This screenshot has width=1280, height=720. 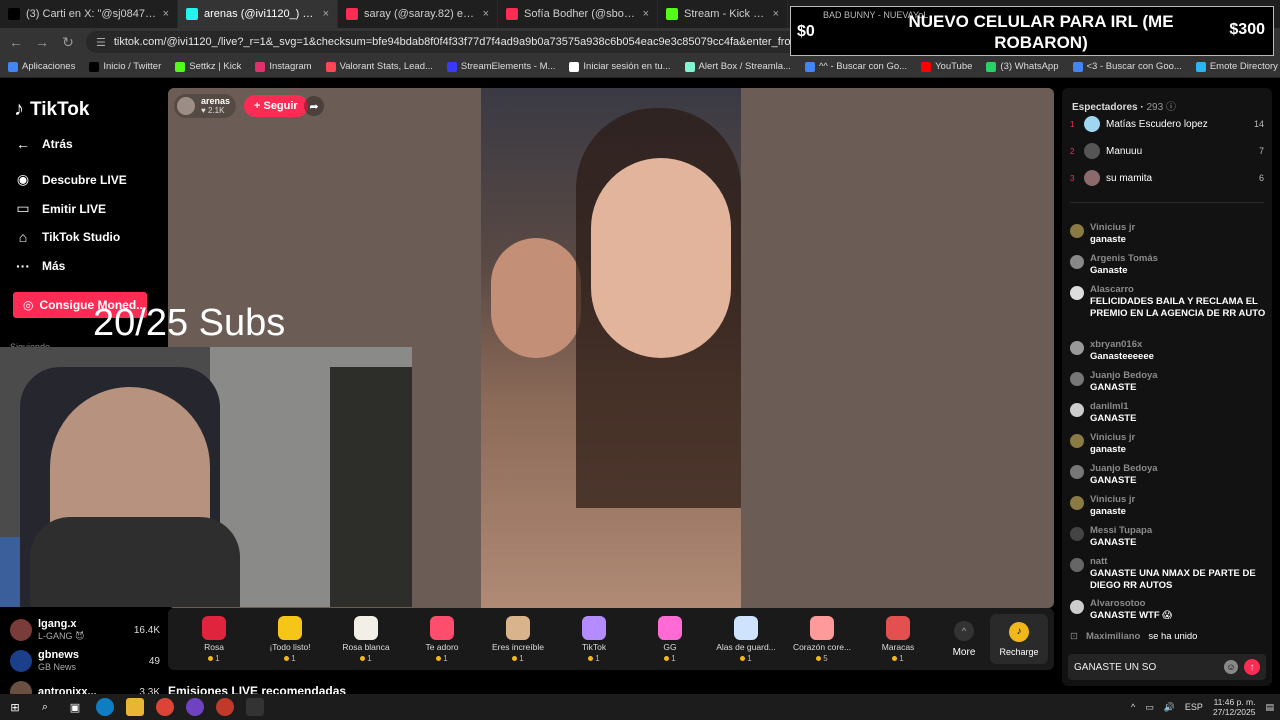 I want to click on viewers-heading: Espectadores · 293 ⓘ, so click(x=1124, y=105).